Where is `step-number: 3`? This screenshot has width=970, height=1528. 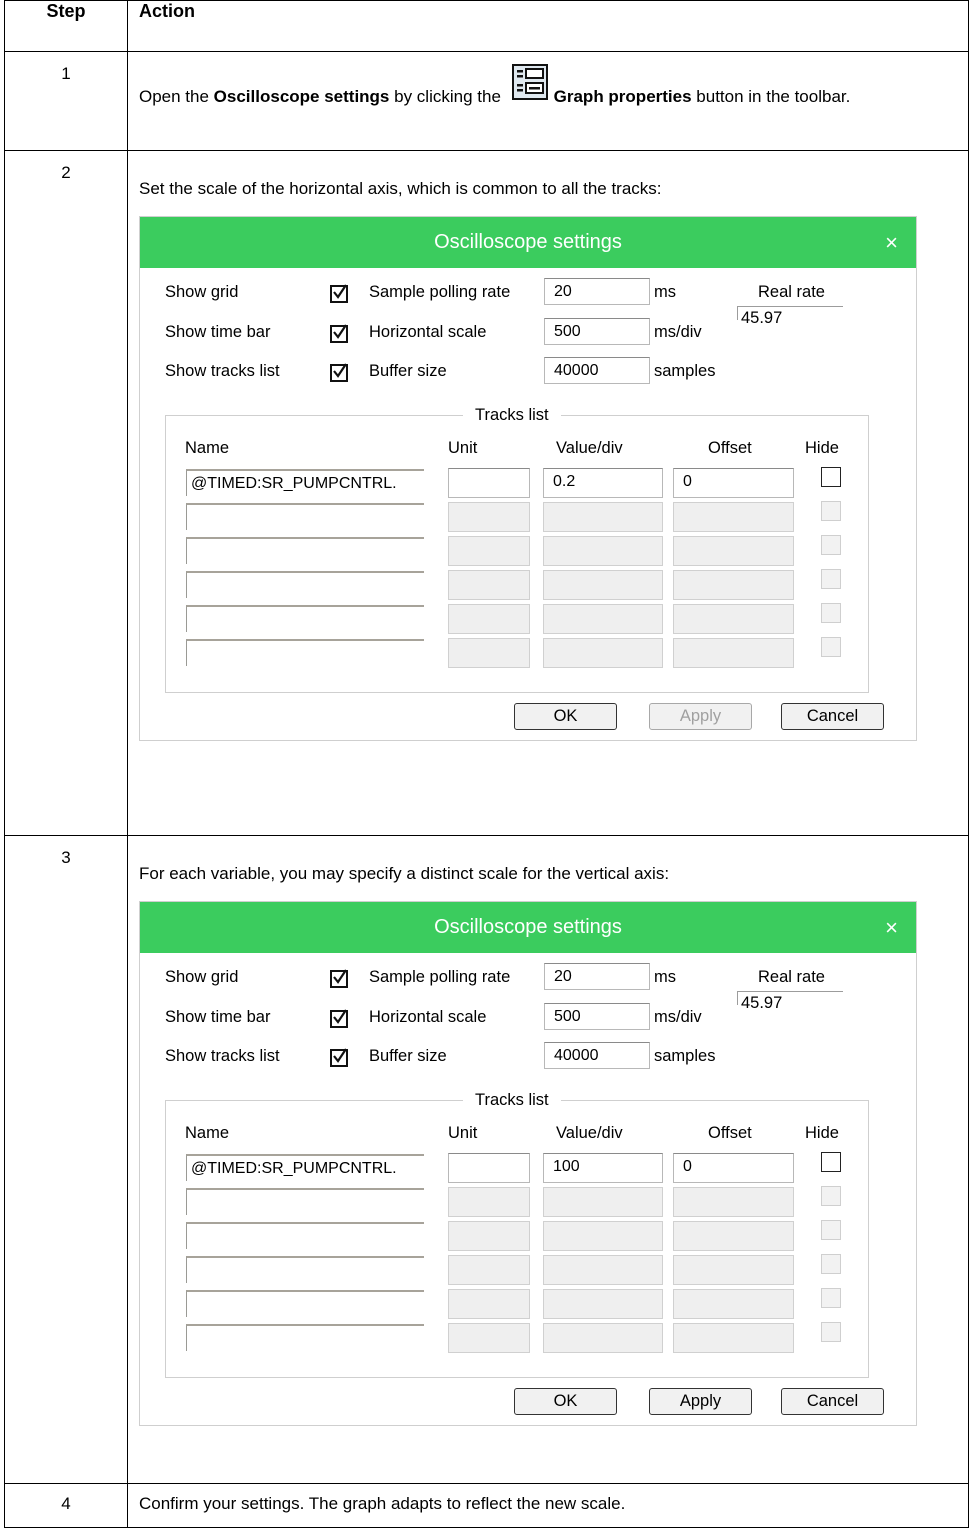
step-number: 3 is located at coordinates (66, 1159).